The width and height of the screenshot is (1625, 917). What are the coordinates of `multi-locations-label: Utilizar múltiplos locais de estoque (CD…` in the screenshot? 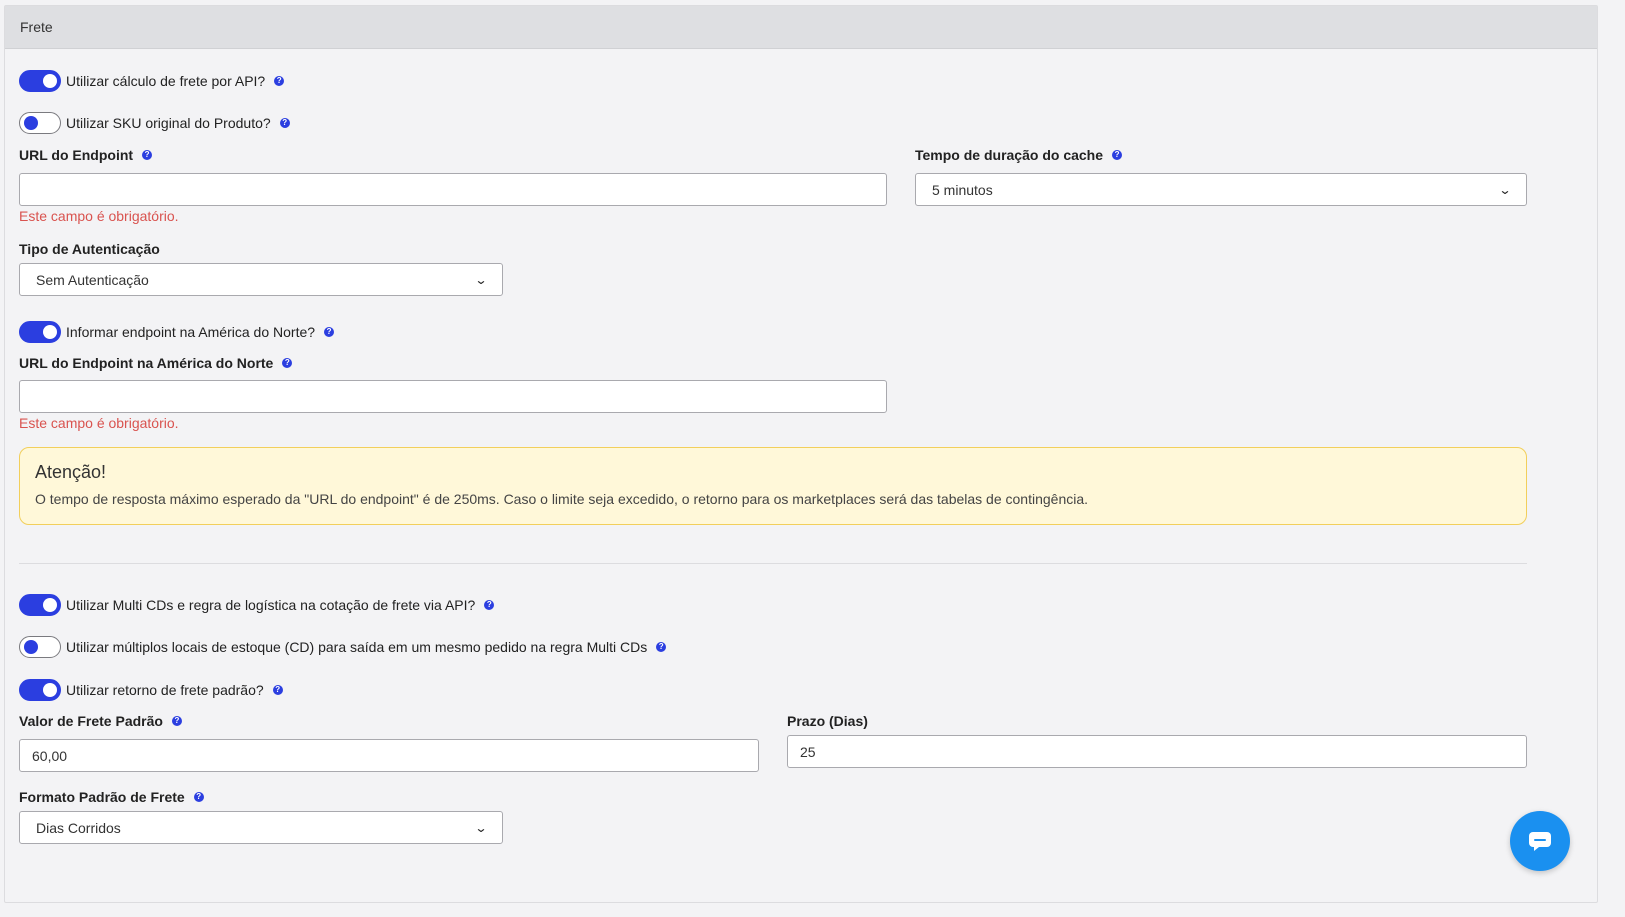 It's located at (357, 647).